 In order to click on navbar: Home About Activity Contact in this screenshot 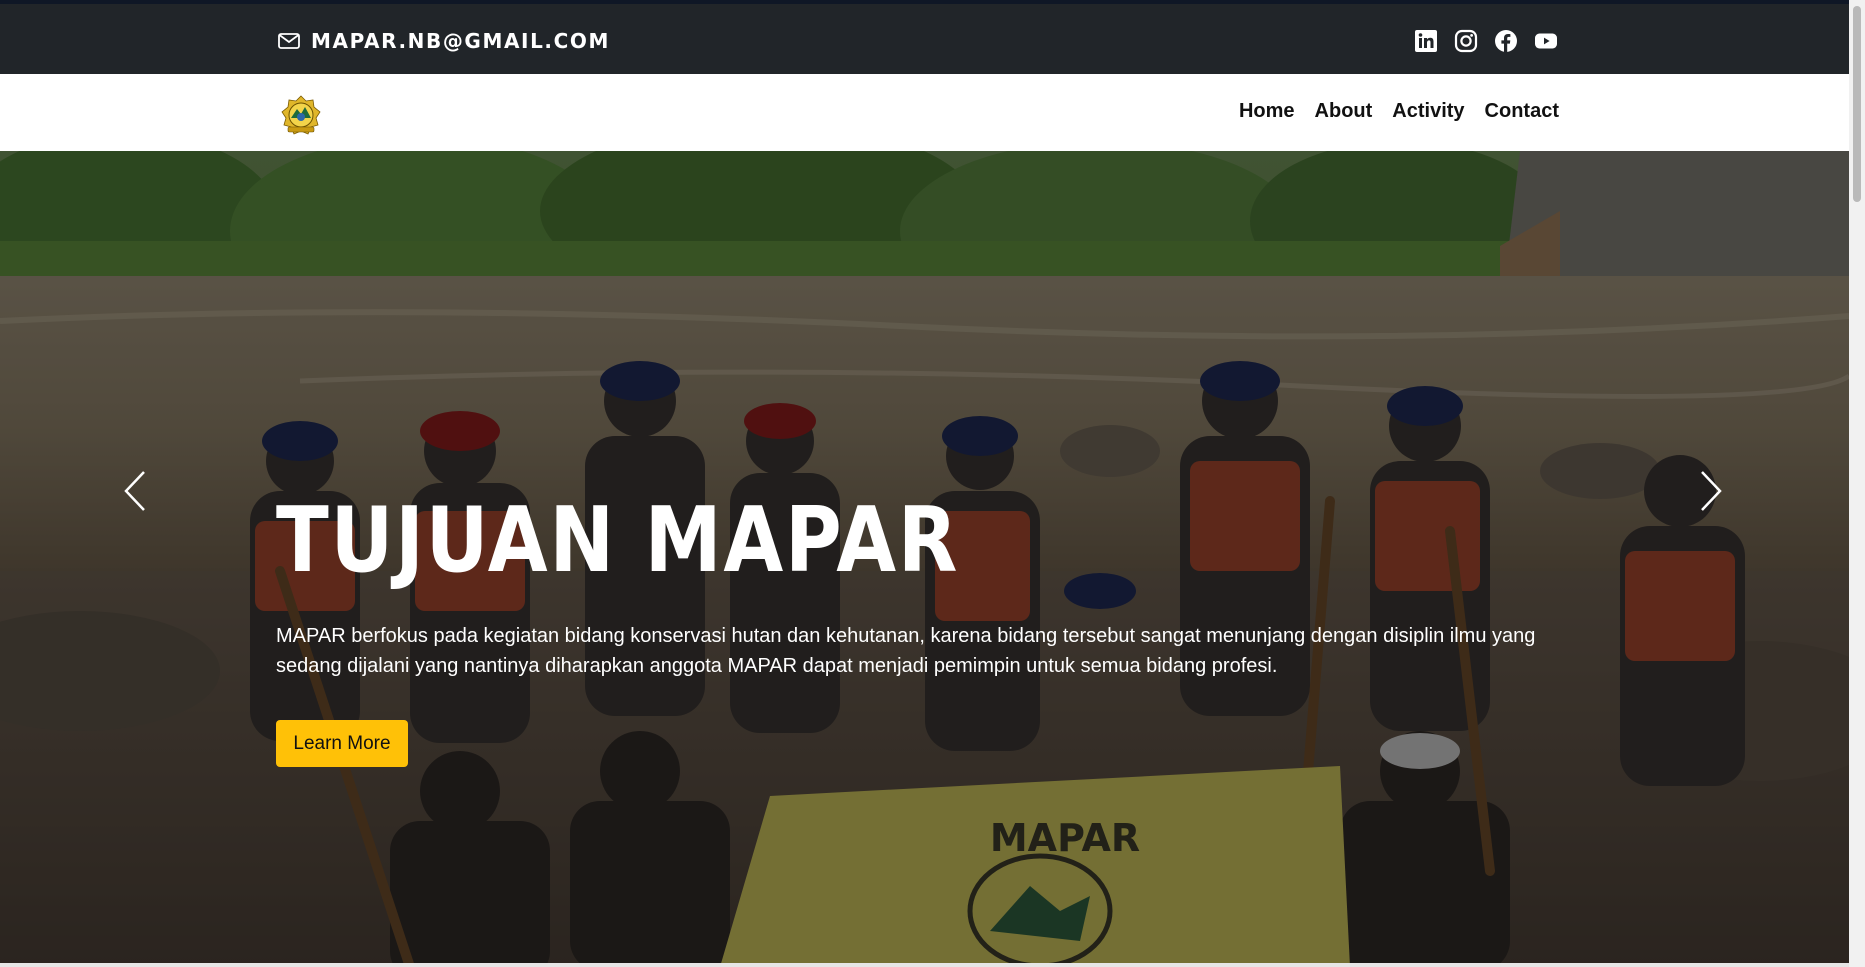, I will do `click(924, 112)`.